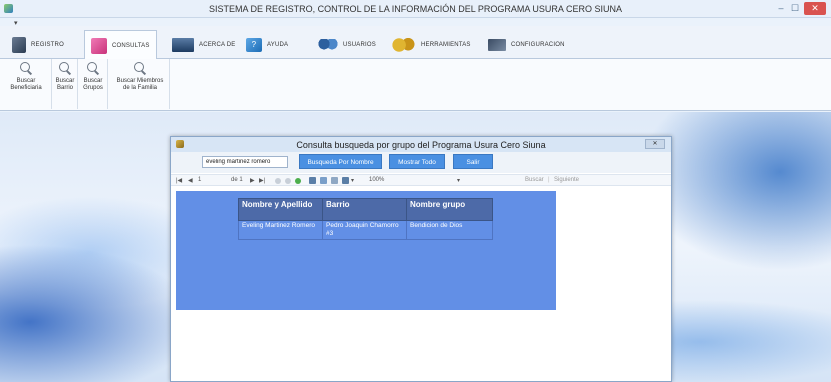 The width and height of the screenshot is (831, 382). What do you see at coordinates (446, 44) in the screenshot?
I see `tab-label: HERRAMIENTAS` at bounding box center [446, 44].